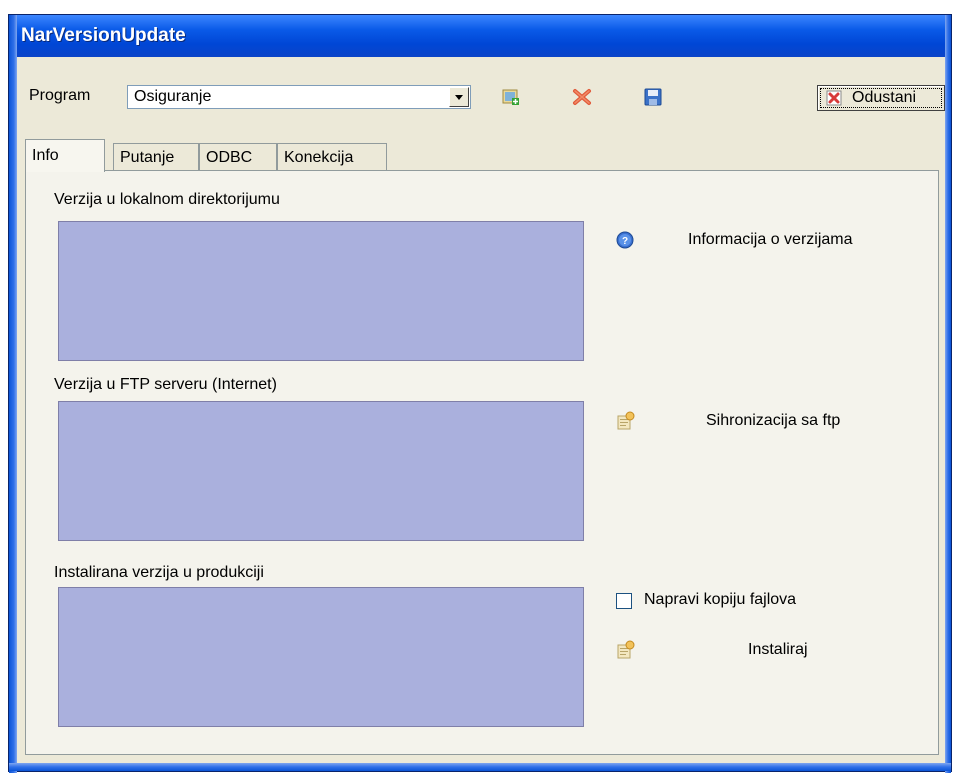  I want to click on program-select: Osiguranje, so click(299, 97).